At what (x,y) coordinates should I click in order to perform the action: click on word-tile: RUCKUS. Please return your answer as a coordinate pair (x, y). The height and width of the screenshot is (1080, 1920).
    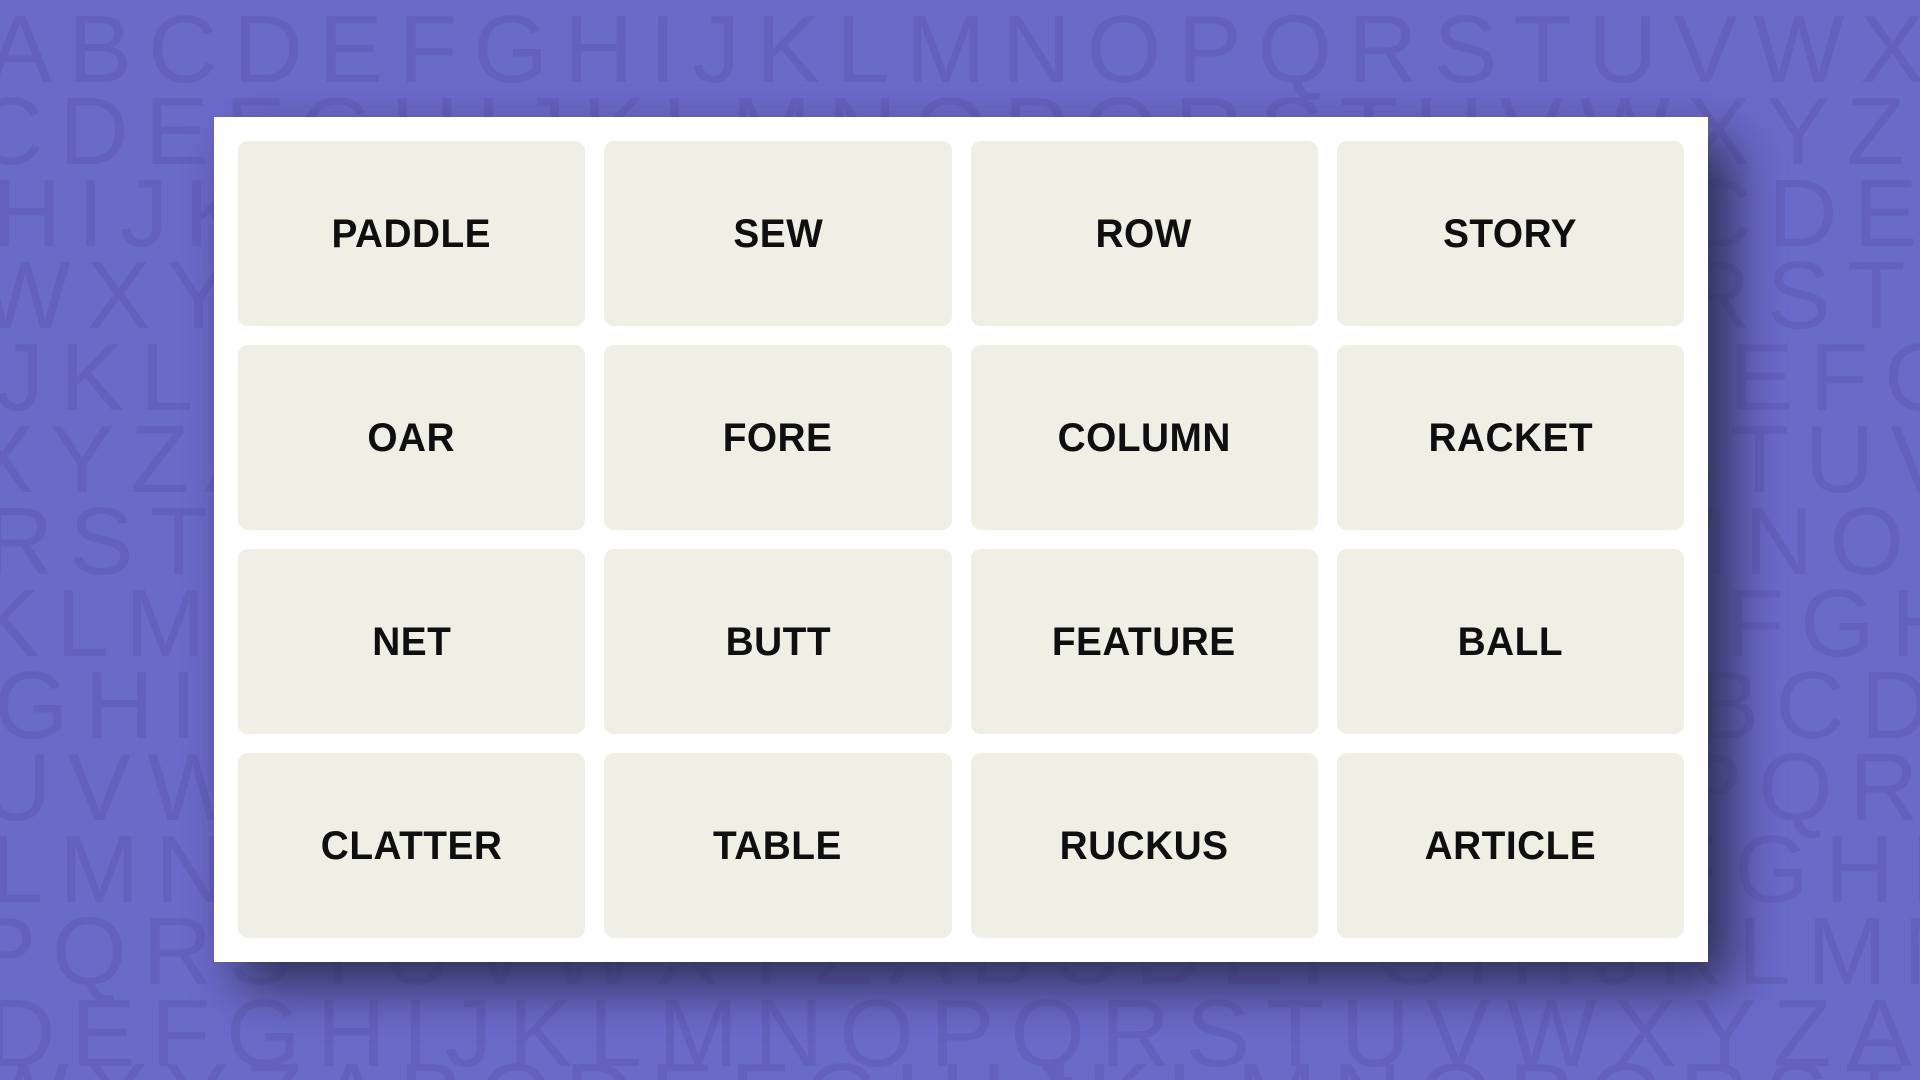
    Looking at the image, I should click on (1144, 845).